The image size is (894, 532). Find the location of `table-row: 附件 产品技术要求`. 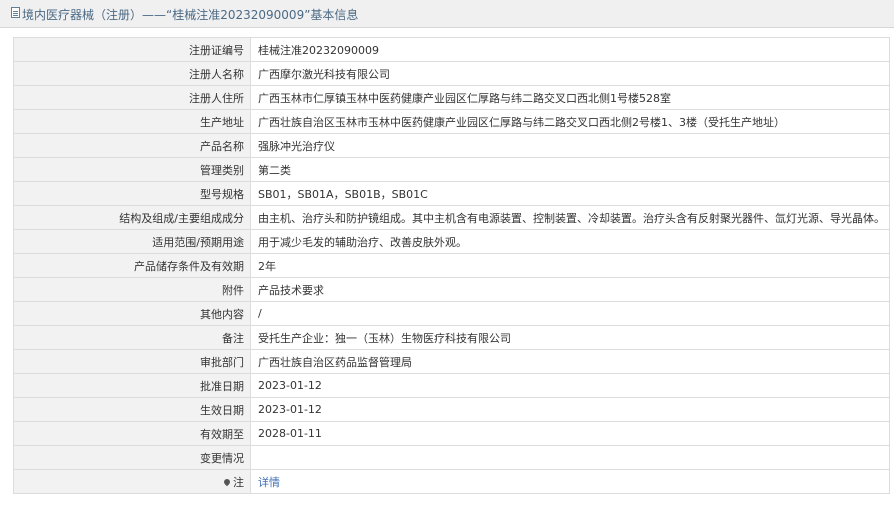

table-row: 附件 产品技术要求 is located at coordinates (451, 289).